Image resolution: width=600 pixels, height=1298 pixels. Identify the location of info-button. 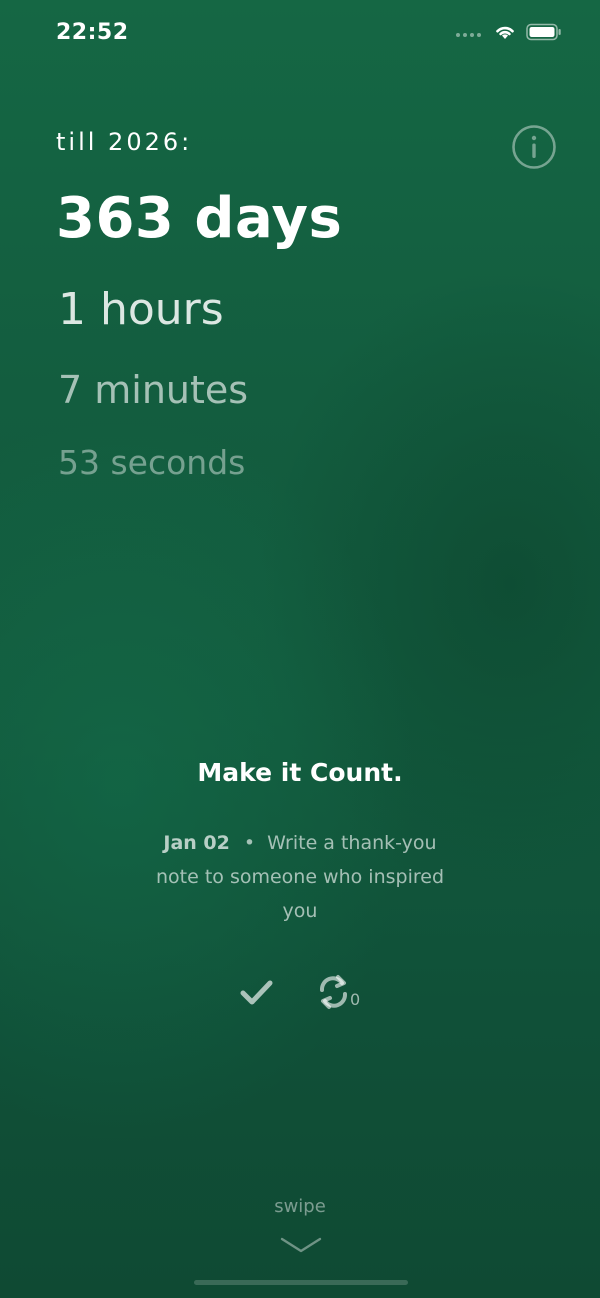
(534, 147).